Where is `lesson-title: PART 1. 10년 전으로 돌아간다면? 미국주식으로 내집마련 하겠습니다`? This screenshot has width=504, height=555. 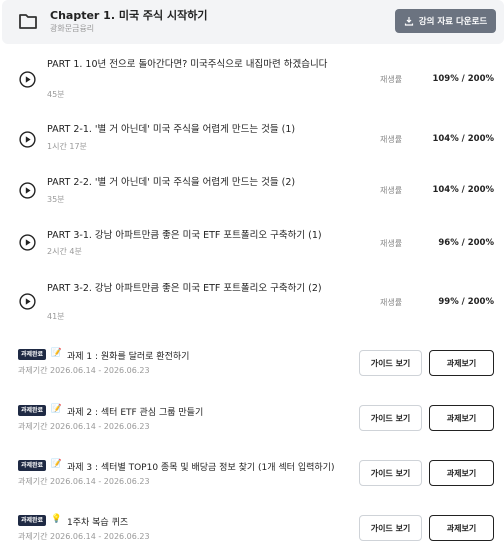
lesson-title: PART 1. 10년 전으로 돌아간다면? 미국주식으로 내집마련 하겠습니다 is located at coordinates (187, 64).